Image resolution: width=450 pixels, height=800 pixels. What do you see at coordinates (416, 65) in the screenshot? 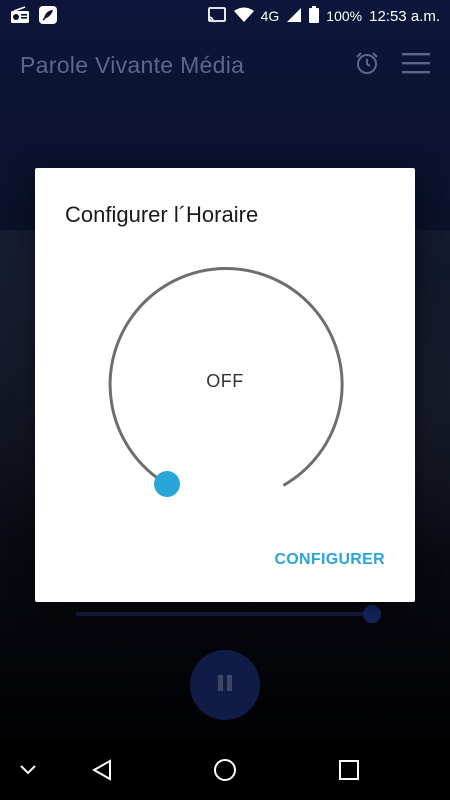
I see `menu-icon` at bounding box center [416, 65].